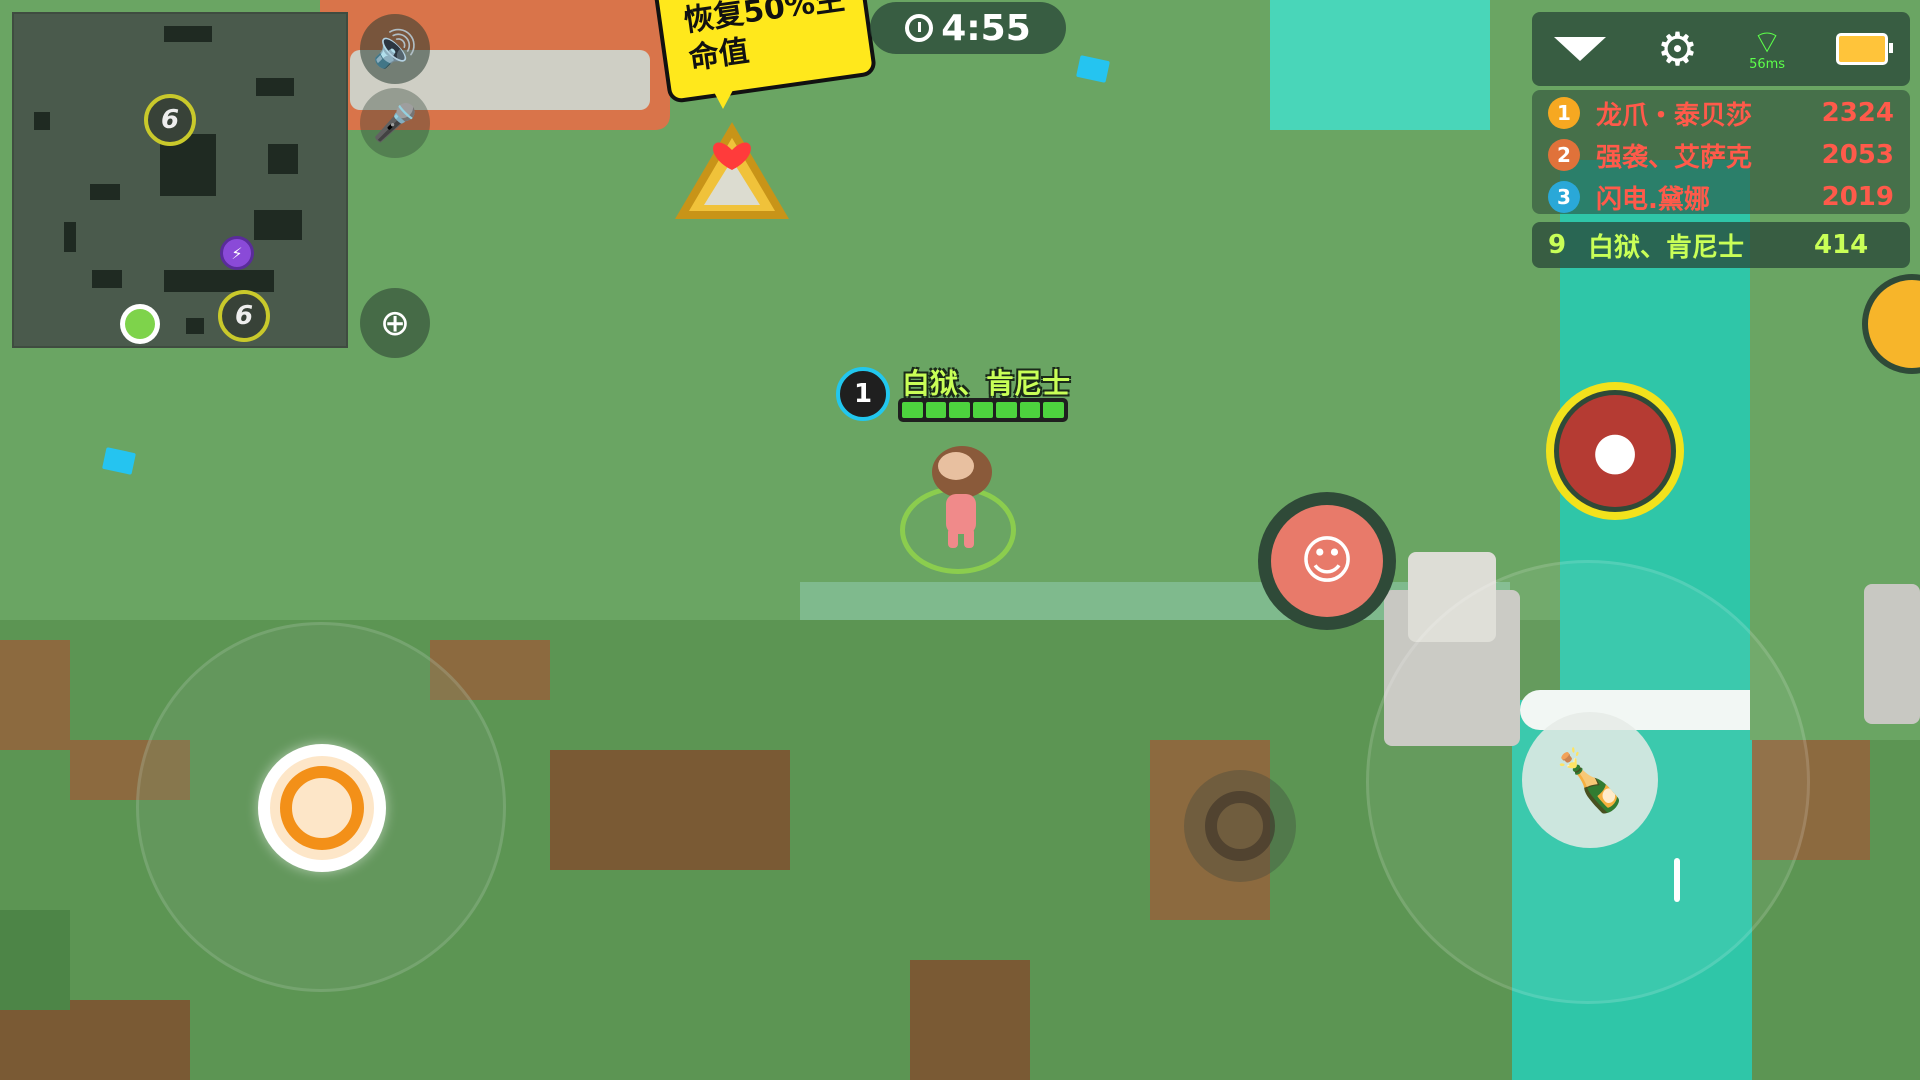  Describe the element at coordinates (986, 28) in the screenshot. I see `timer-value: 4:55` at that location.